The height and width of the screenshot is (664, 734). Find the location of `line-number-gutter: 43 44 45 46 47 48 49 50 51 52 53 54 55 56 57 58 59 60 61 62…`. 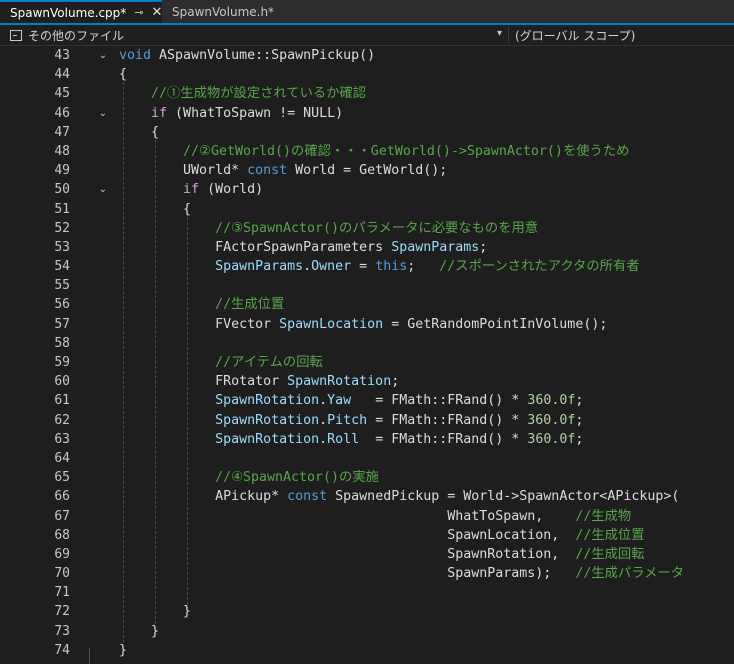

line-number-gutter: 43 44 45 46 47 48 49 50 51 52 53 54 55 56 57 58 59 60 61 62… is located at coordinates (35, 353).